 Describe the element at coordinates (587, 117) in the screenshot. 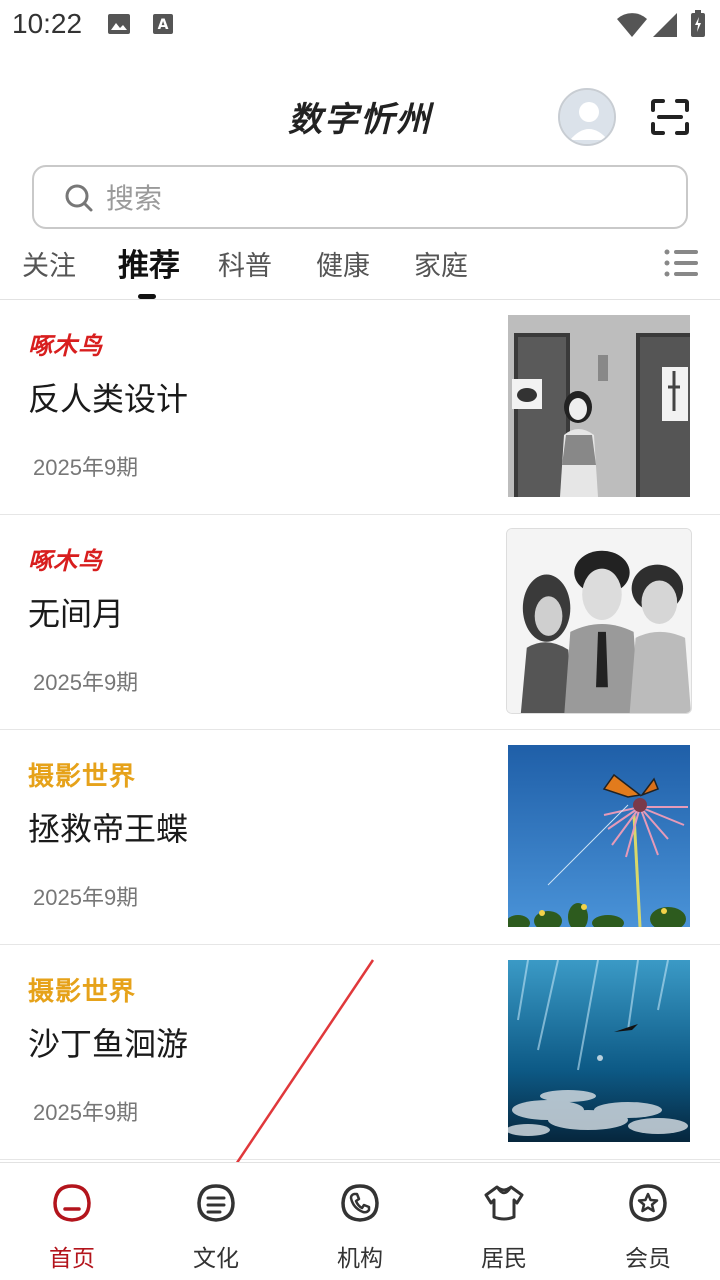

I see `avatar-button` at that location.